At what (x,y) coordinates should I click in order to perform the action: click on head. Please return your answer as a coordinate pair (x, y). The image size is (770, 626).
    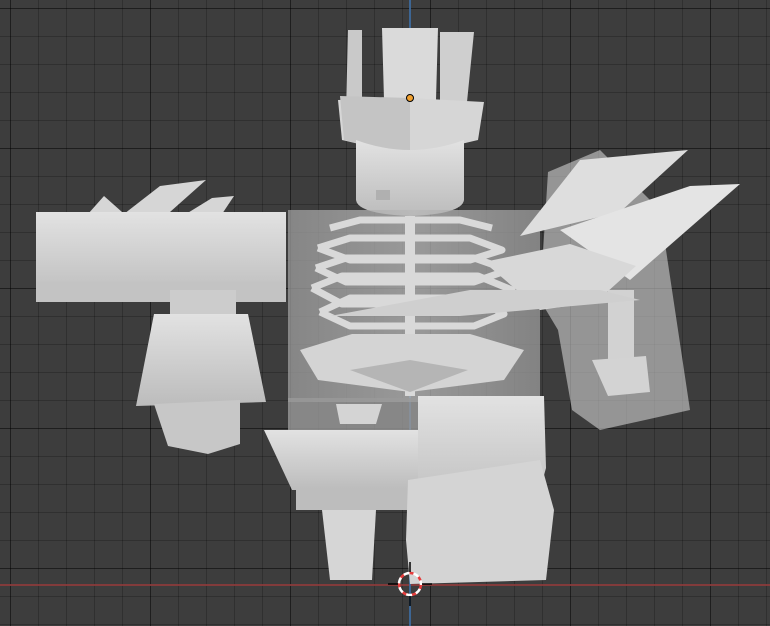
    Looking at the image, I should click on (410, 178).